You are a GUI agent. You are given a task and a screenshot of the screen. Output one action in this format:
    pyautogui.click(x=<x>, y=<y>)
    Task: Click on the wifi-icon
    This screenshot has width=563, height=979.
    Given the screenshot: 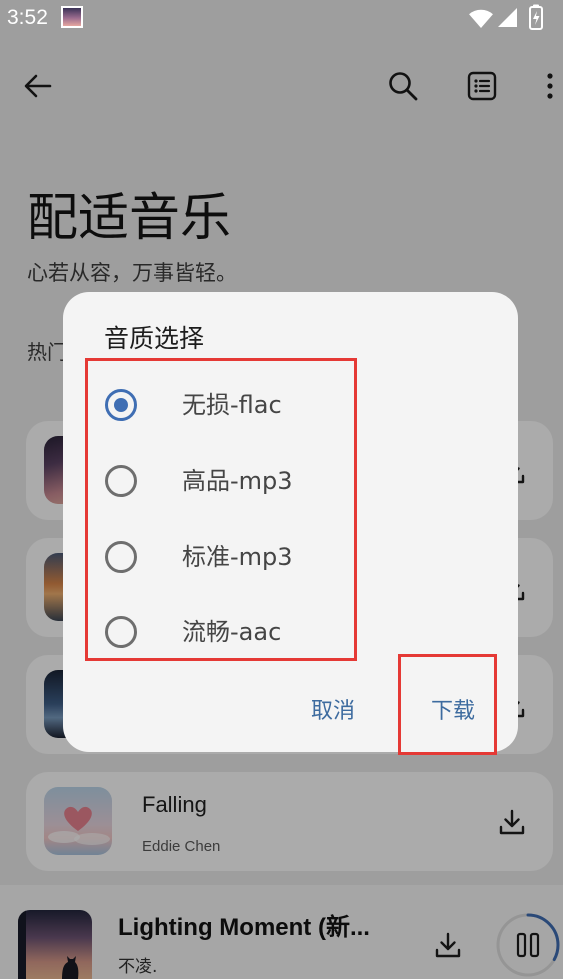 What is the action you would take?
    pyautogui.click(x=481, y=19)
    